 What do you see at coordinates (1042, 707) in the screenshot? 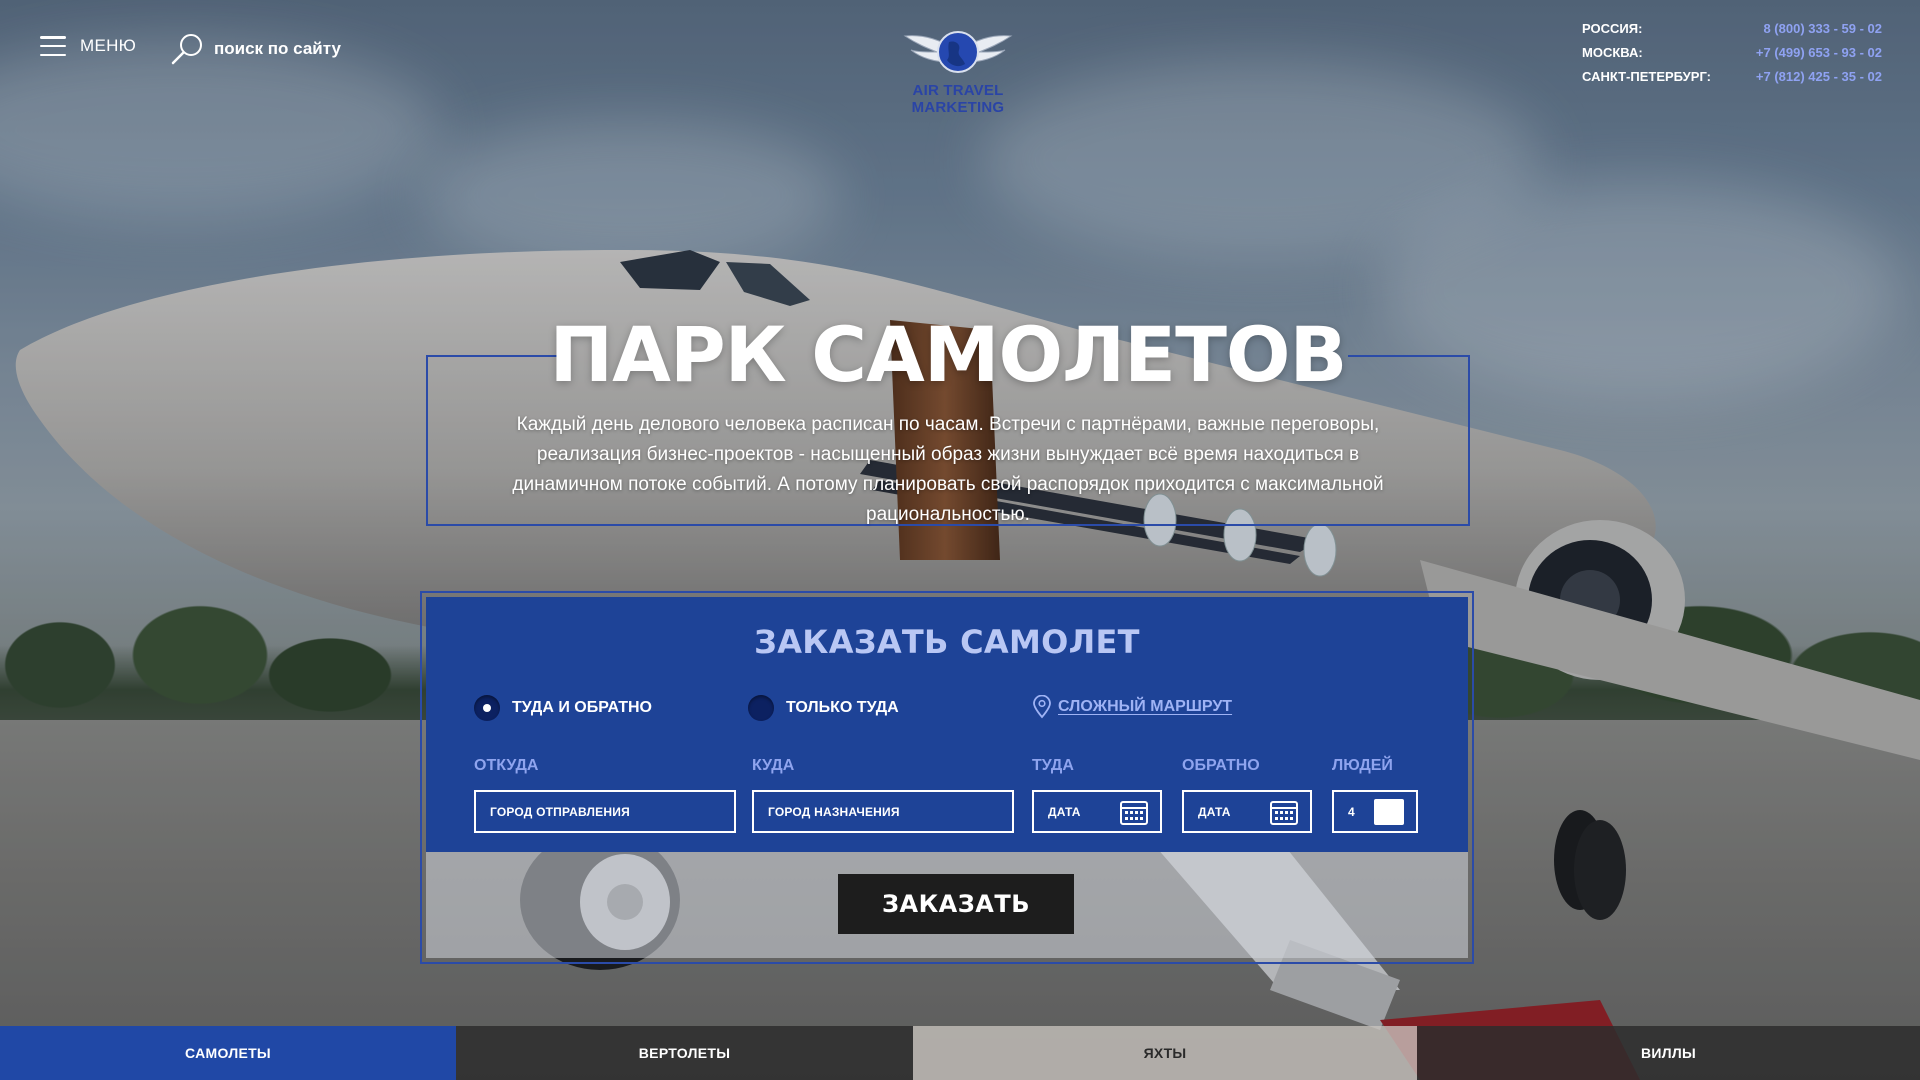
I see `location-pin-icon` at bounding box center [1042, 707].